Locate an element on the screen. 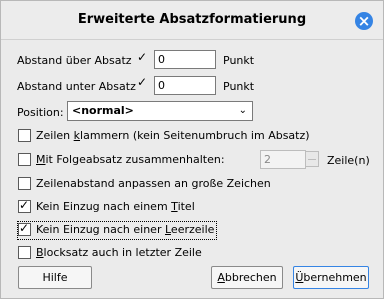 The width and height of the screenshot is (384, 299). apply-button: Übernehmen is located at coordinates (331, 277).